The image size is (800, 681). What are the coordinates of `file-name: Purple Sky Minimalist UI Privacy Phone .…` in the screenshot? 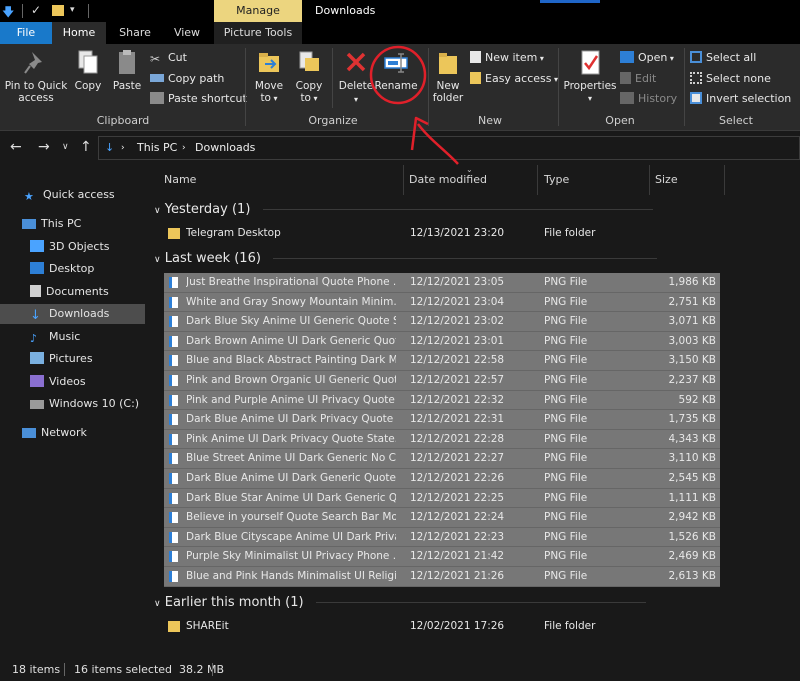 It's located at (291, 556).